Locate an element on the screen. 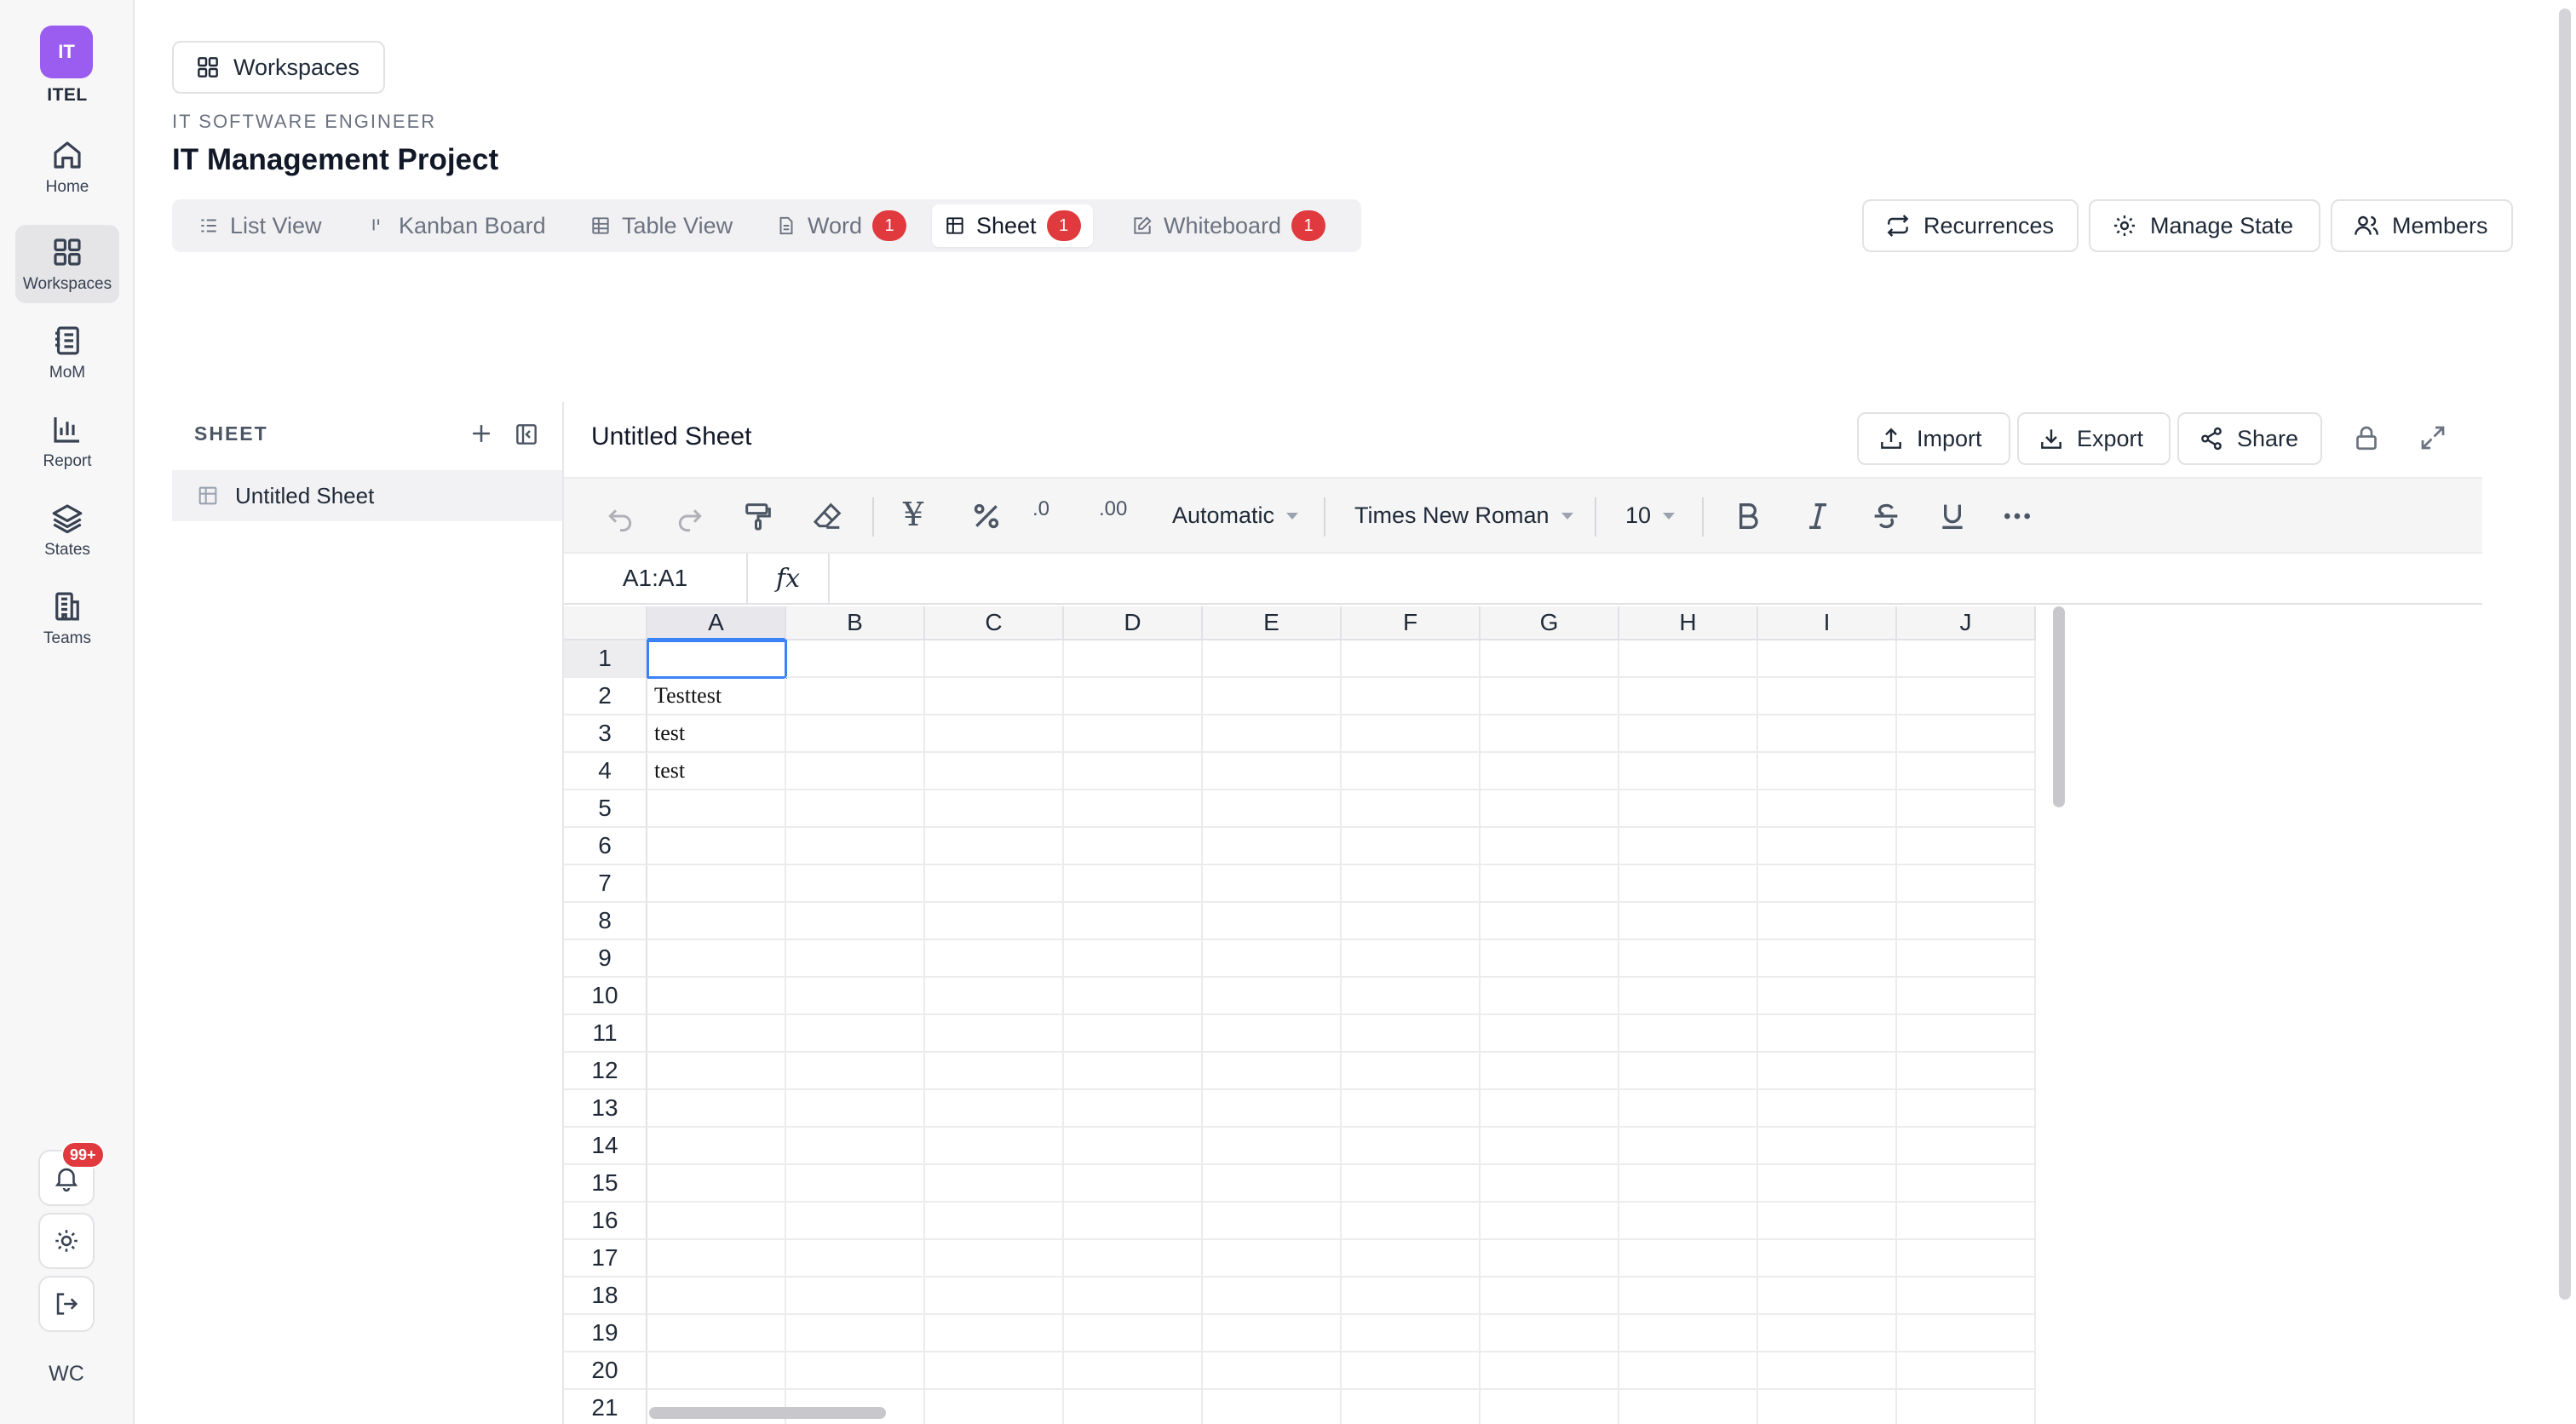 Image resolution: width=2576 pixels, height=1424 pixels. cell-a11 is located at coordinates (717, 1034).